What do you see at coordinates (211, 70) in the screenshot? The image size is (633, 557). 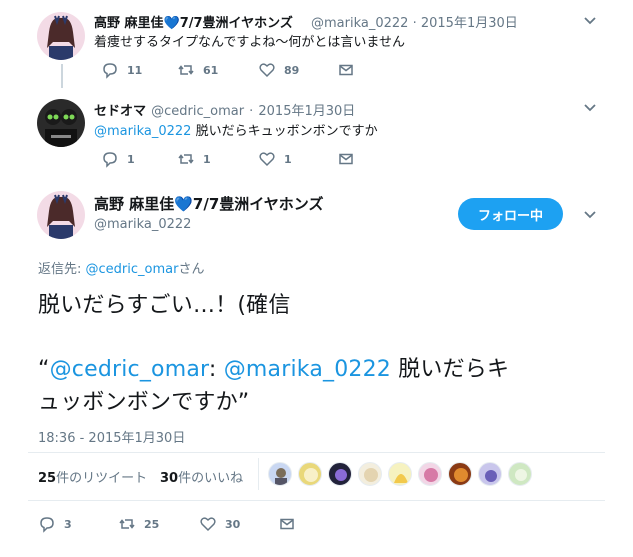 I see `retweet-count: 61` at bounding box center [211, 70].